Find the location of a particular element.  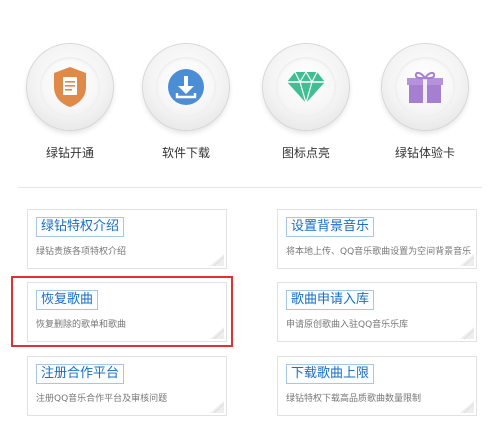

card-title: 歌曲申请入库 is located at coordinates (330, 300).